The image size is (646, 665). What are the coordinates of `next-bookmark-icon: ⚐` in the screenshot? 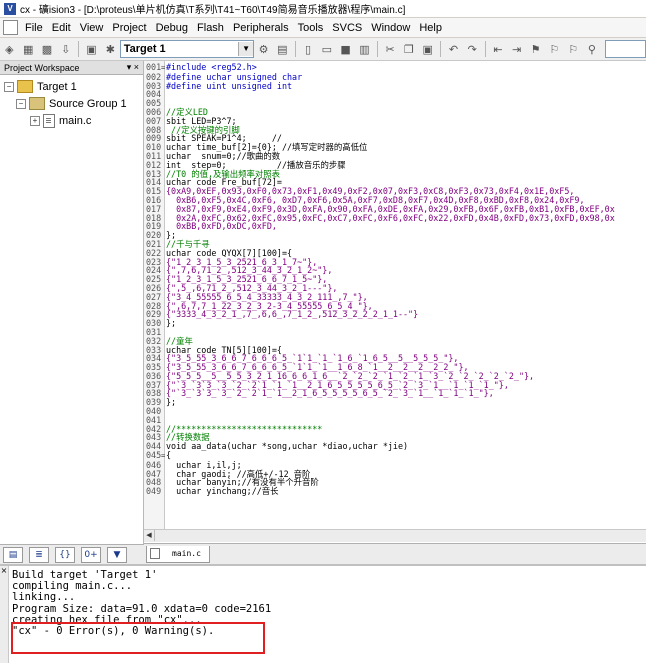 It's located at (573, 49).